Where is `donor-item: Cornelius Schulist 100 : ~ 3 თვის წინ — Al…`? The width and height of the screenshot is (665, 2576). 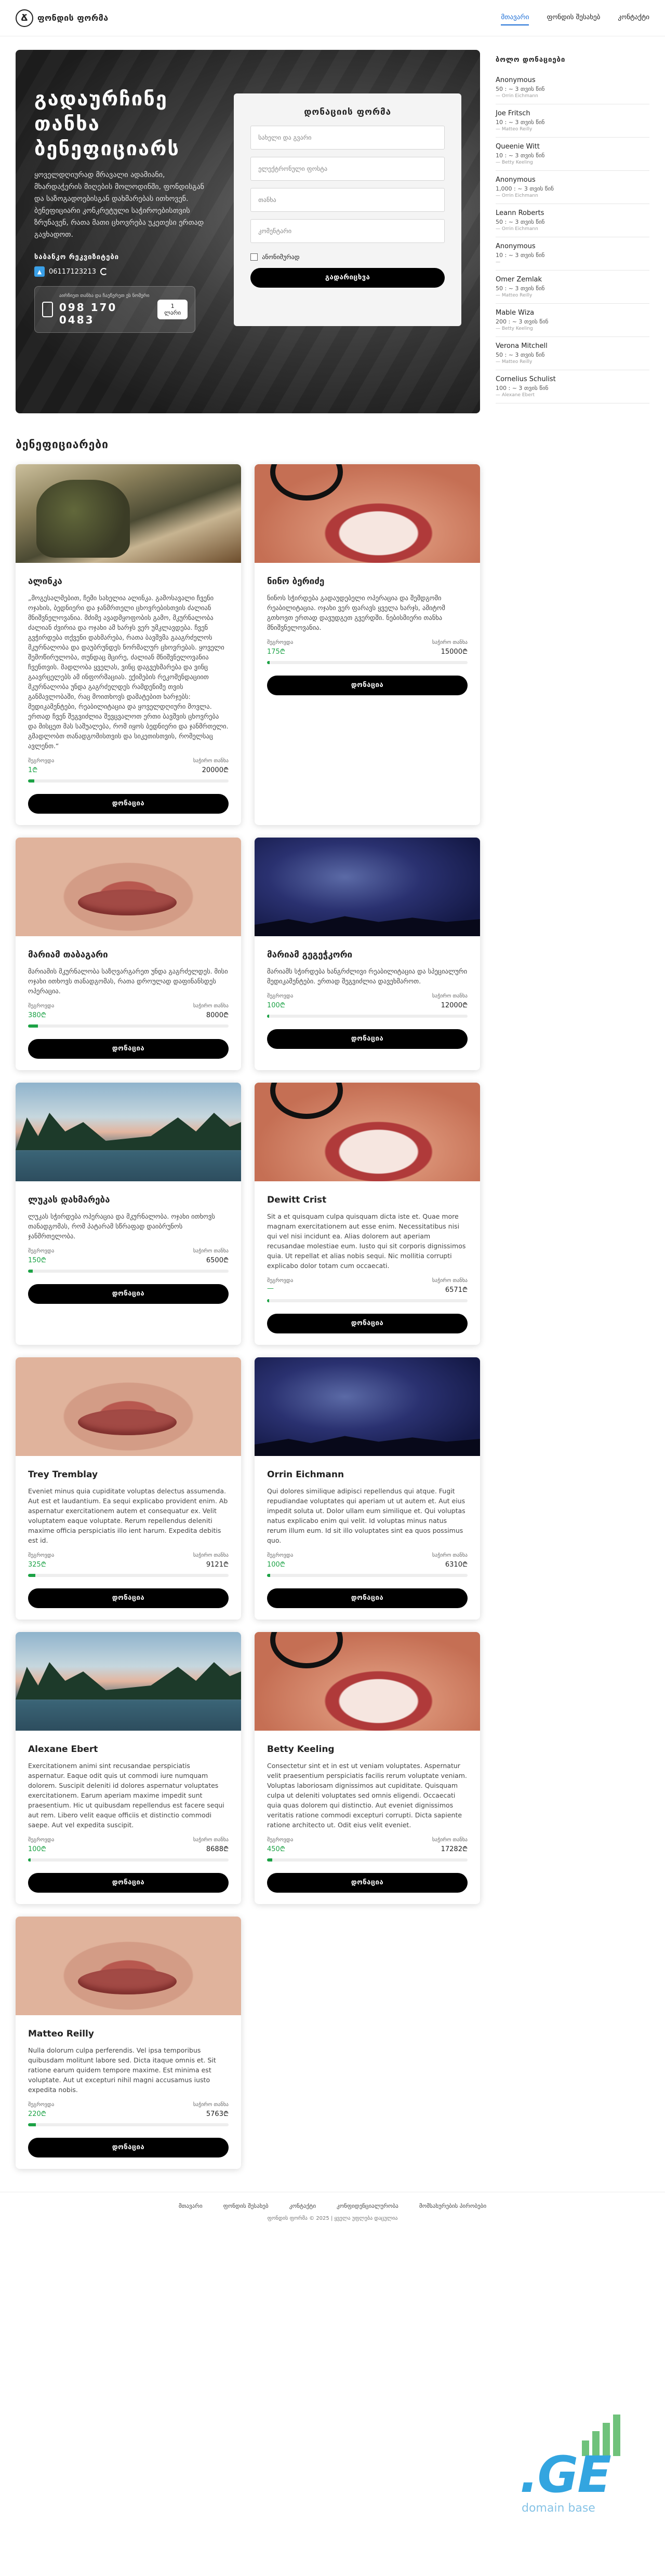 donor-item: Cornelius Schulist 100 : ~ 3 თვის წინ — Al… is located at coordinates (572, 386).